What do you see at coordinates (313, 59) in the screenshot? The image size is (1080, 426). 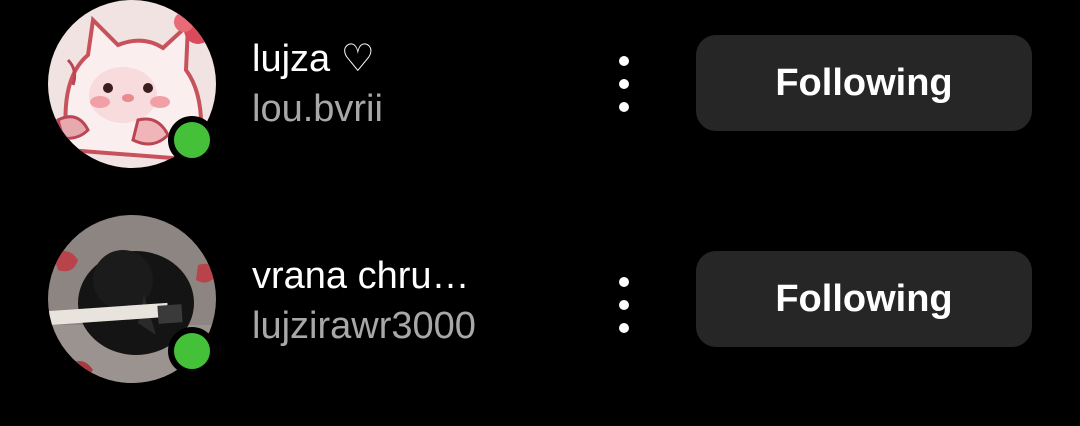 I see `display-name: lujza ♡` at bounding box center [313, 59].